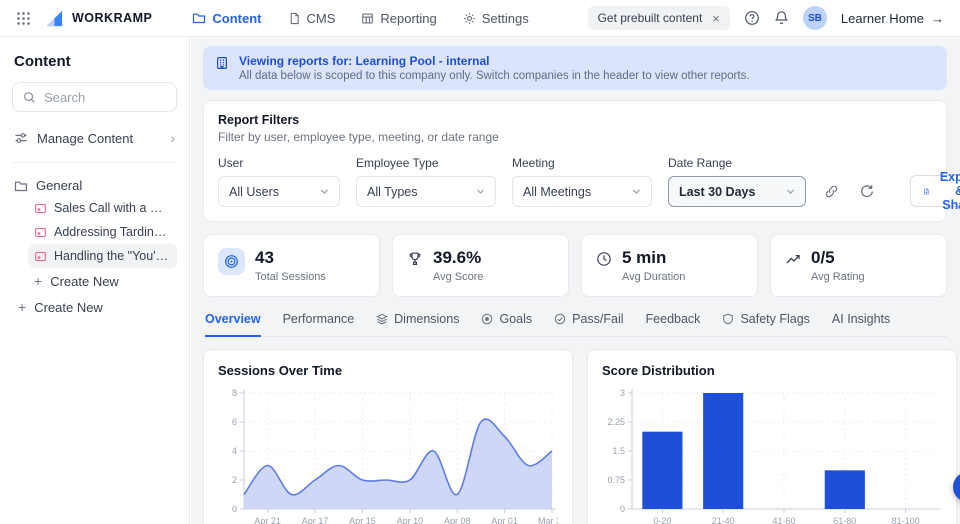 The height and width of the screenshot is (524, 960). Describe the element at coordinates (360, 18) in the screenshot. I see `primary-nav: Content CMS Reporting Settings` at that location.